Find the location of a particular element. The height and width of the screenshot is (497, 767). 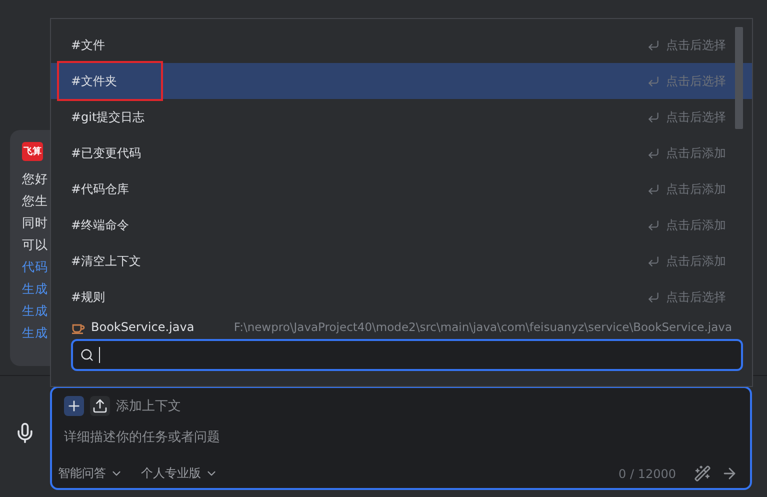

character-counter: 0 / 12000 is located at coordinates (647, 473).